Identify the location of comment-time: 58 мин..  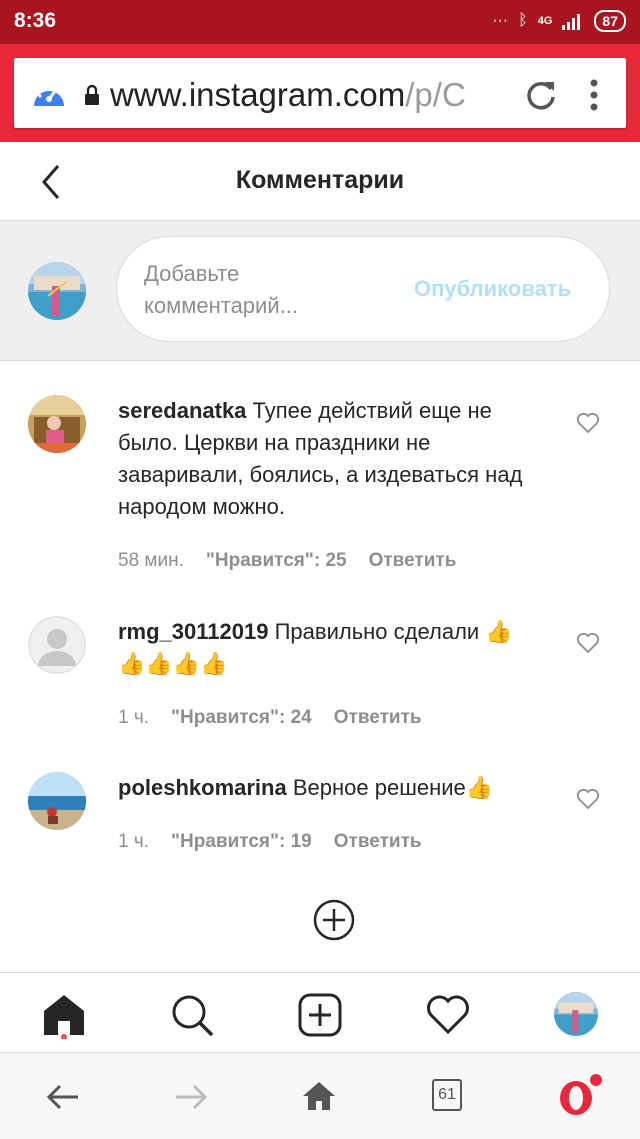
(151, 560).